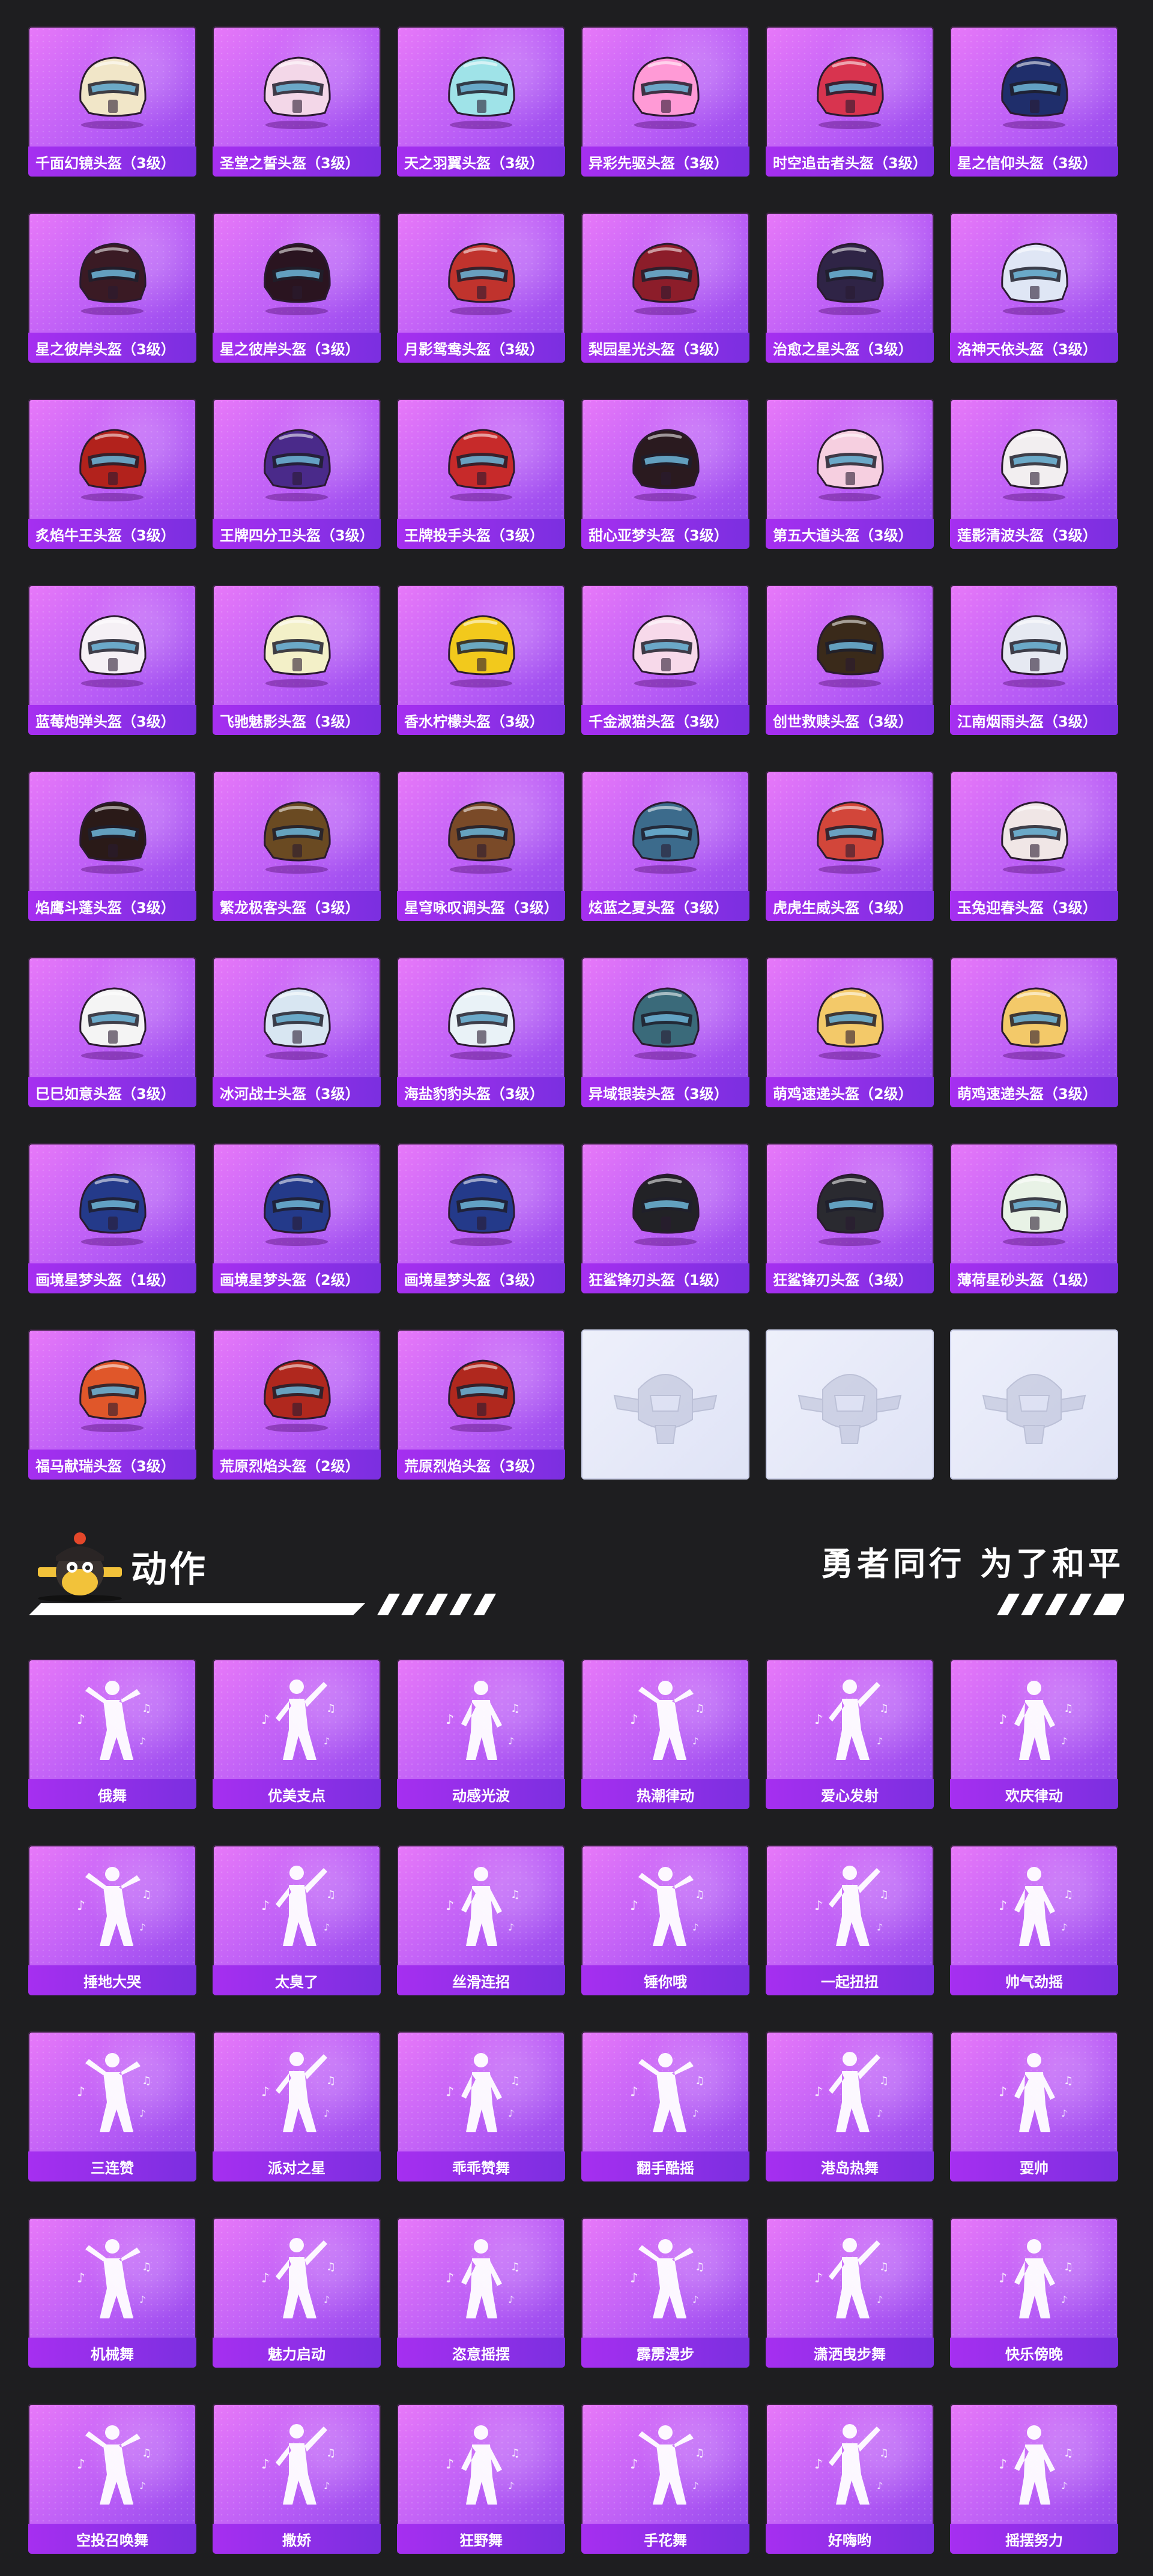 The width and height of the screenshot is (1153, 2576). What do you see at coordinates (112, 1218) in the screenshot?
I see `helmet-card: 画境星梦头盔（1级）` at bounding box center [112, 1218].